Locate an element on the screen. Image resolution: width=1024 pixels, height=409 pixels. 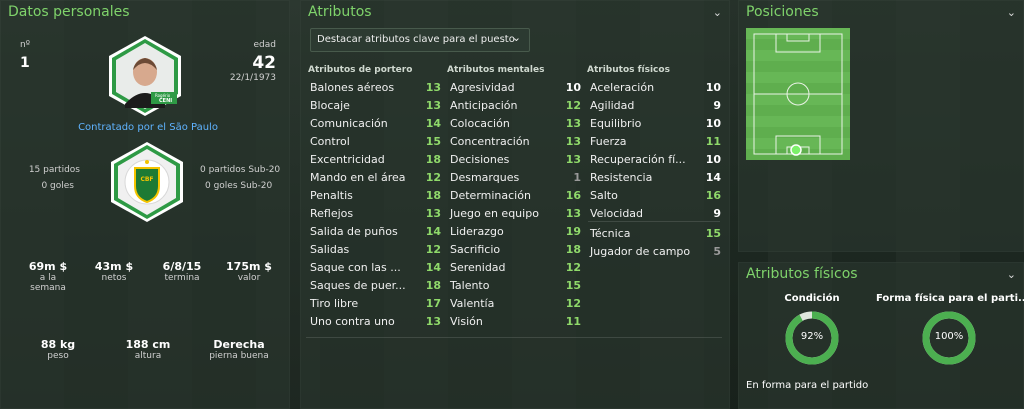
attribute-row: Jugador de campo 5 is located at coordinates (653, 251).